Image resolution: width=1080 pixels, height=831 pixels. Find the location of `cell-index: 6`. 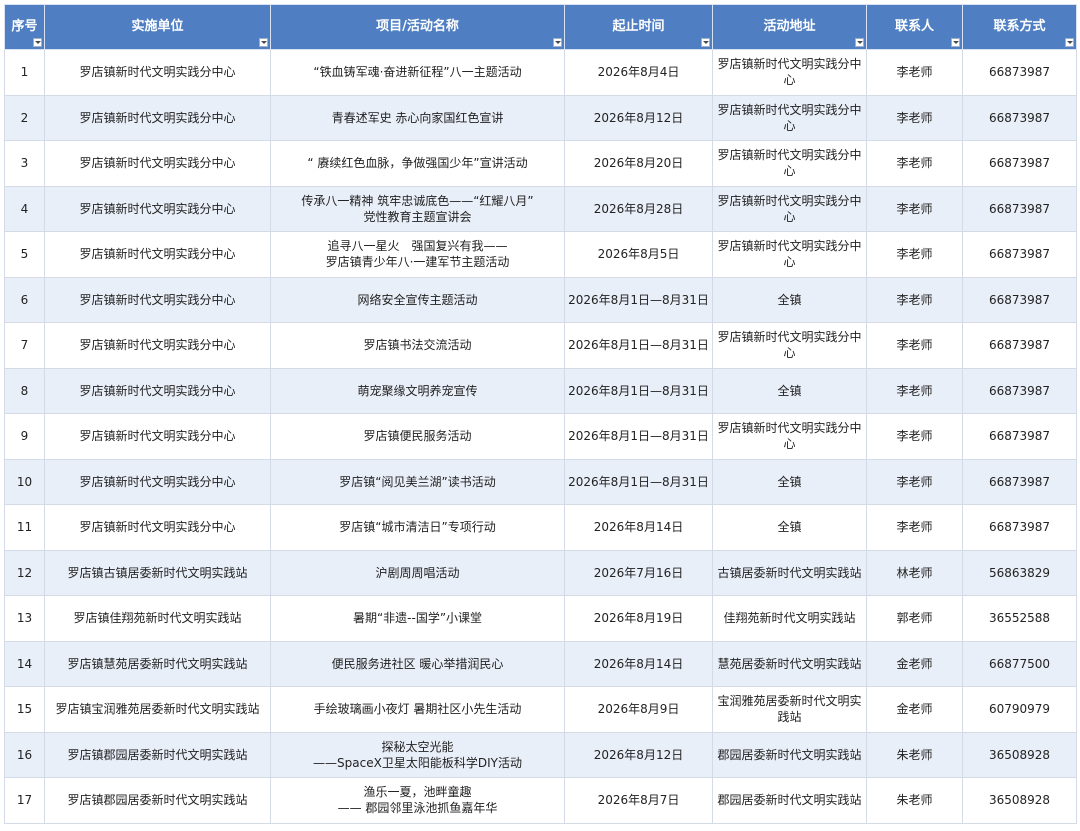

cell-index: 6 is located at coordinates (24, 299).